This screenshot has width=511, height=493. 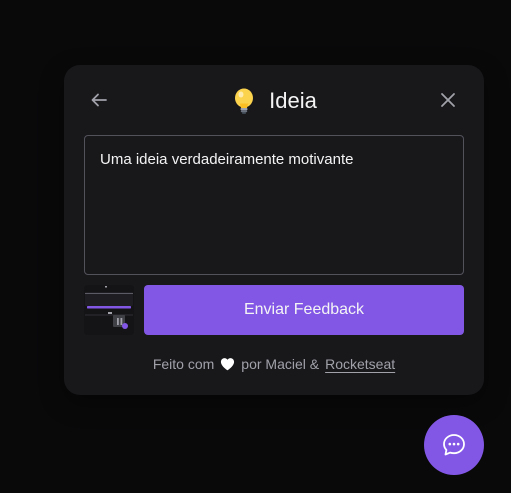 I want to click on screenshot-preview-image, so click(x=109, y=310).